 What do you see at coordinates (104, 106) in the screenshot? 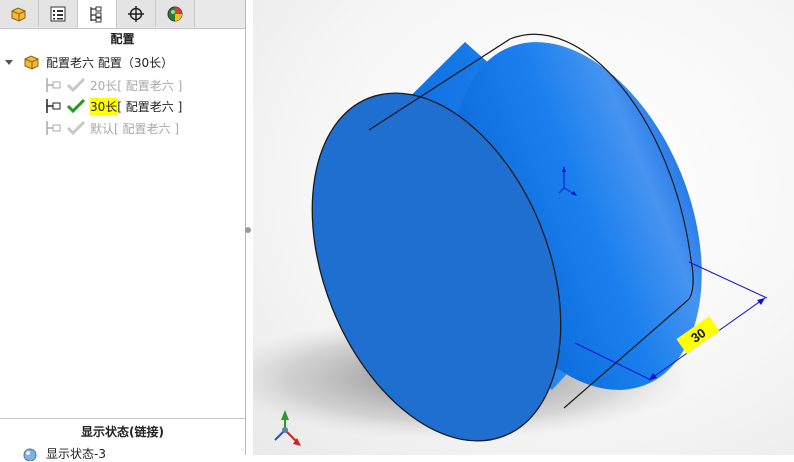
I see `config-name: 30长` at bounding box center [104, 106].